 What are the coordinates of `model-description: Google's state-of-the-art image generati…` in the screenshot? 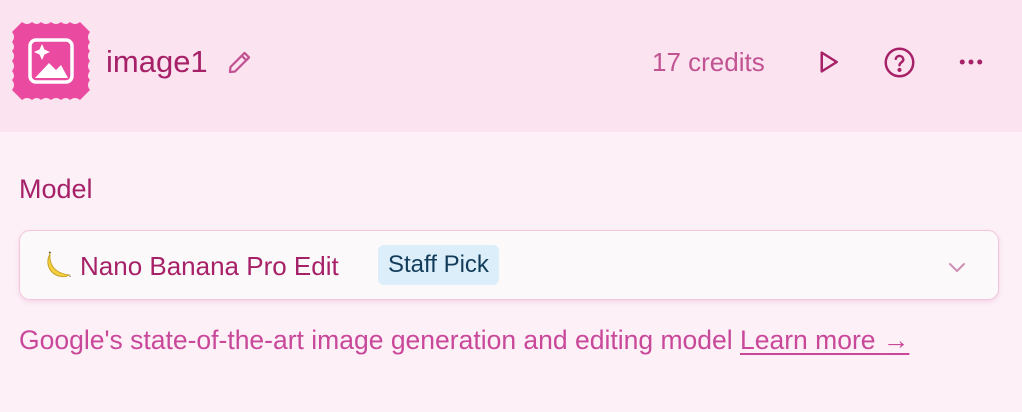 It's located at (511, 340).